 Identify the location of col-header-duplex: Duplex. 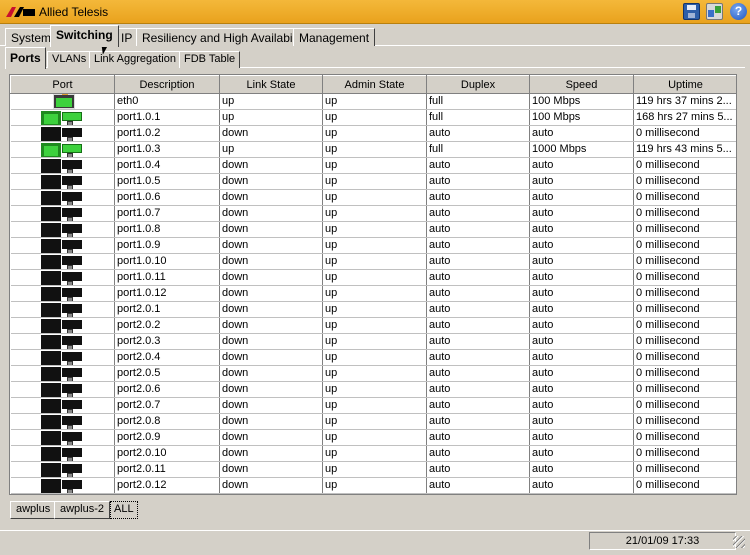
(478, 84).